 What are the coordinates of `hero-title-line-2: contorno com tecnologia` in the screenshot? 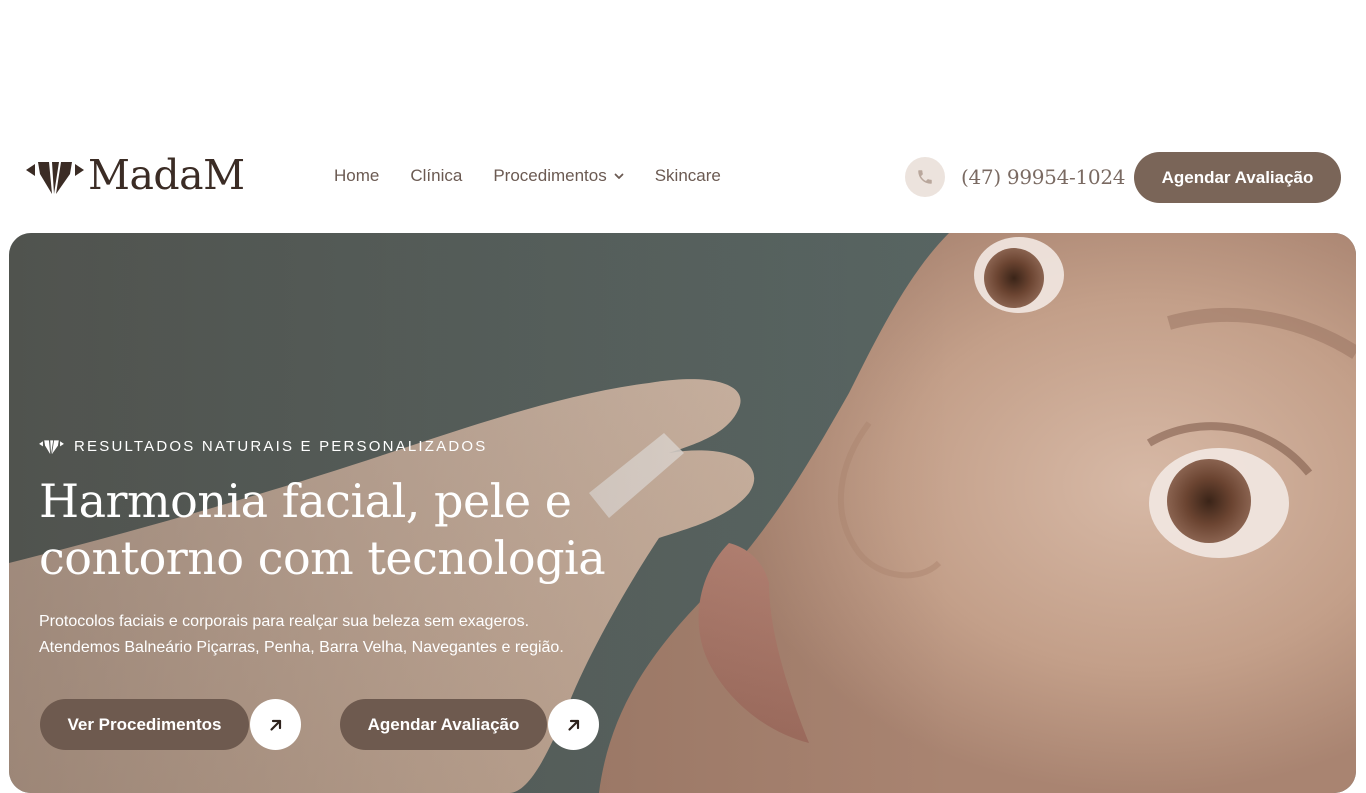 It's located at (322, 558).